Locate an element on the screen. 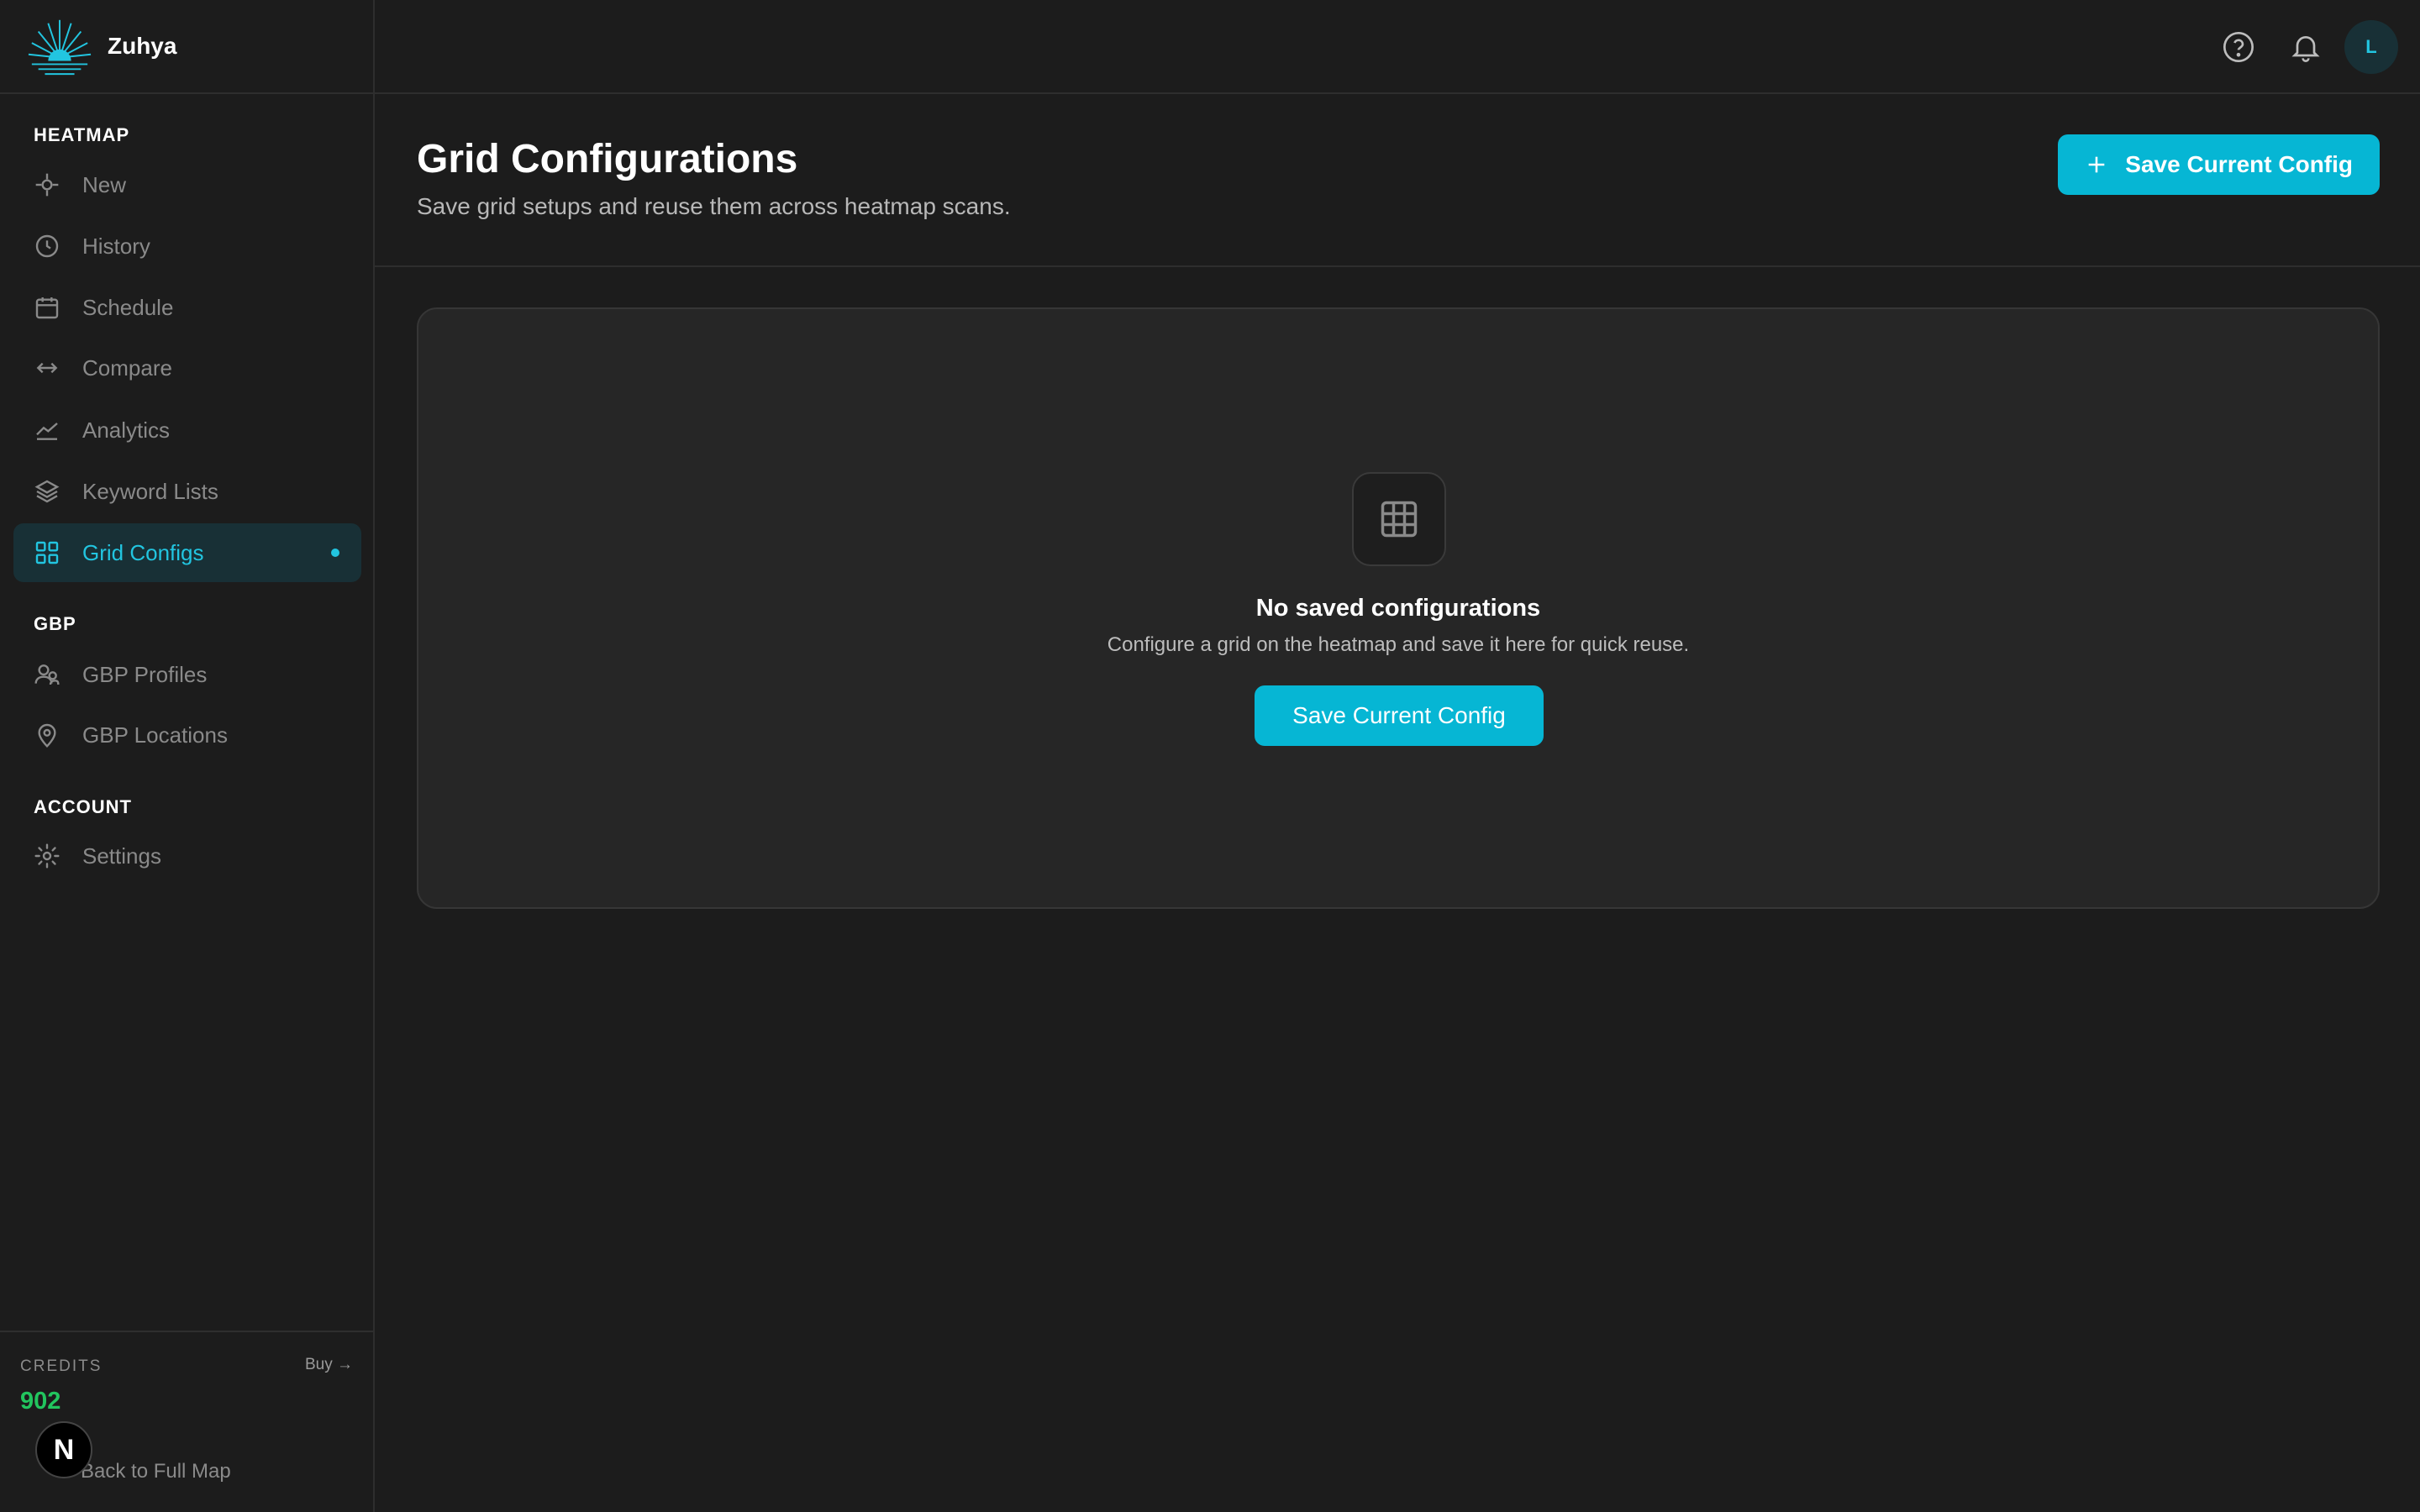  sidebar-item-label: Compare is located at coordinates (127, 367).